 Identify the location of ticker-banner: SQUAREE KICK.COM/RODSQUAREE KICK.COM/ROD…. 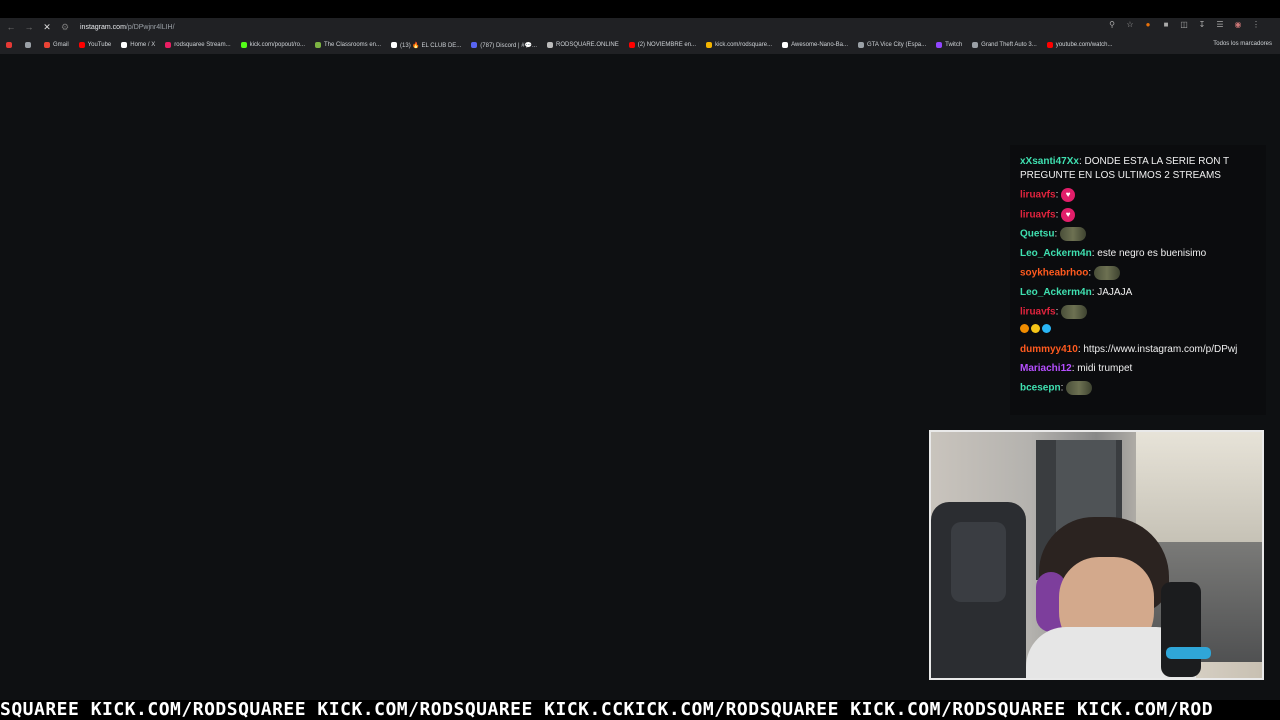
(640, 710).